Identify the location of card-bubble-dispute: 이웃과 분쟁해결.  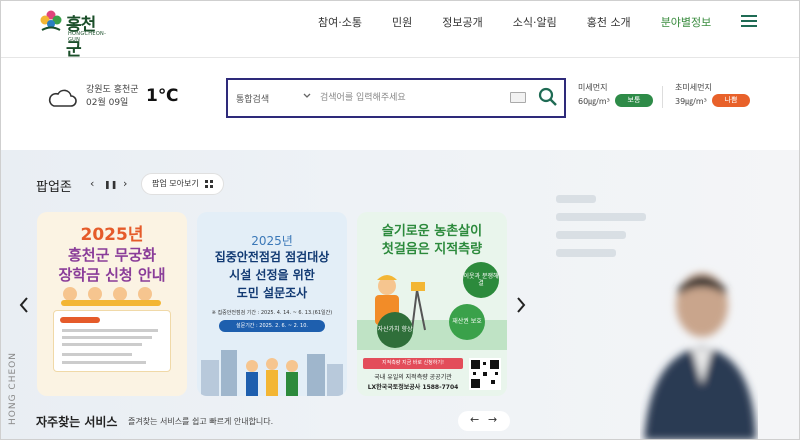
(481, 280).